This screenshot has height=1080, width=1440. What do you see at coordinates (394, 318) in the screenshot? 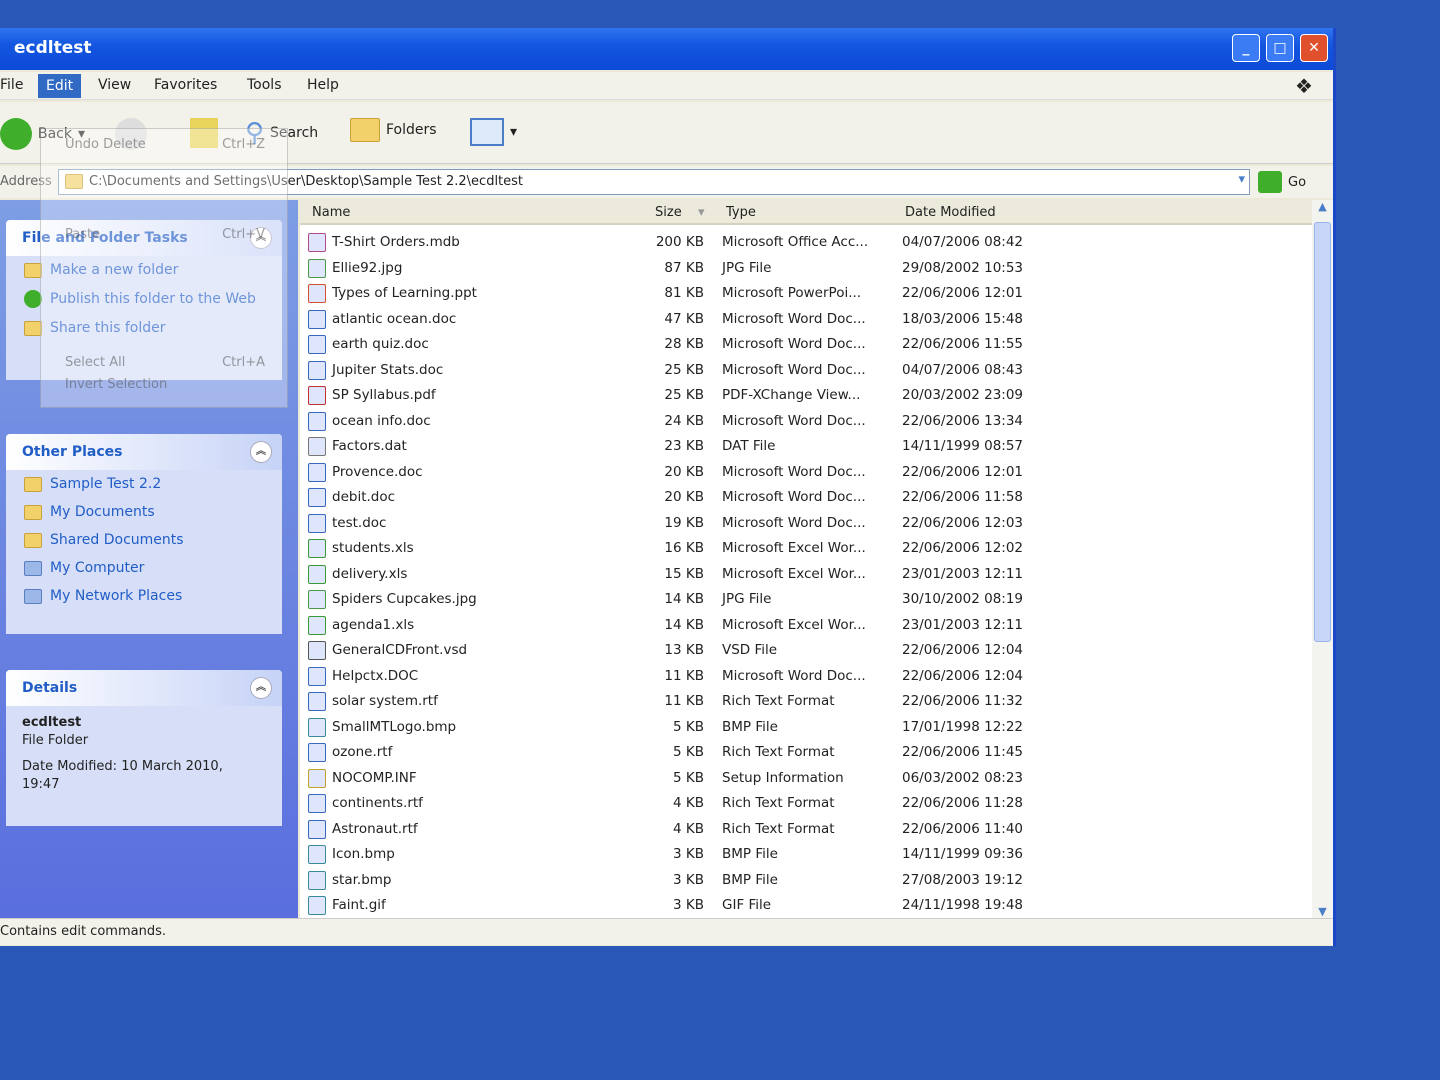
I see `file-name: atlantic ocean.doc` at bounding box center [394, 318].